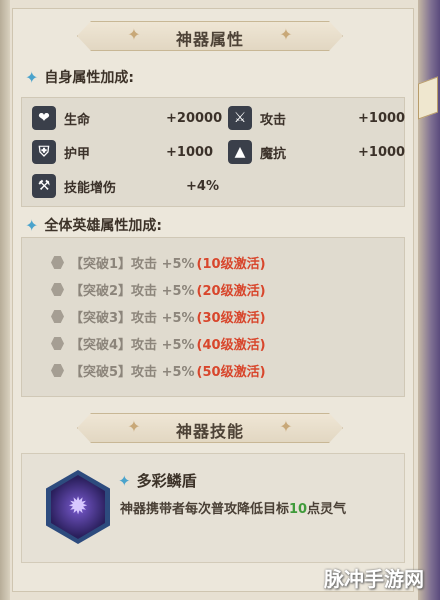  I want to click on team-bonus-heading: ✦ 全体英雄属性加成:, so click(93, 225).